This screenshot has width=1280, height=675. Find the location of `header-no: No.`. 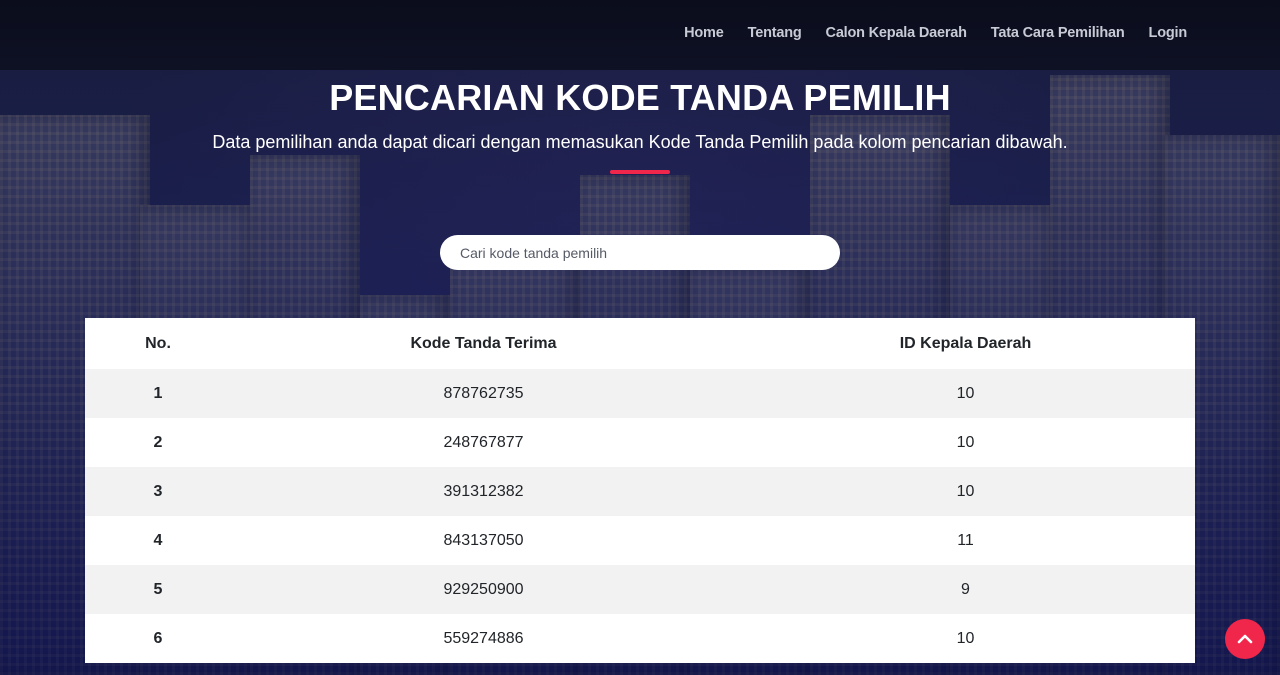

header-no: No. is located at coordinates (158, 343).